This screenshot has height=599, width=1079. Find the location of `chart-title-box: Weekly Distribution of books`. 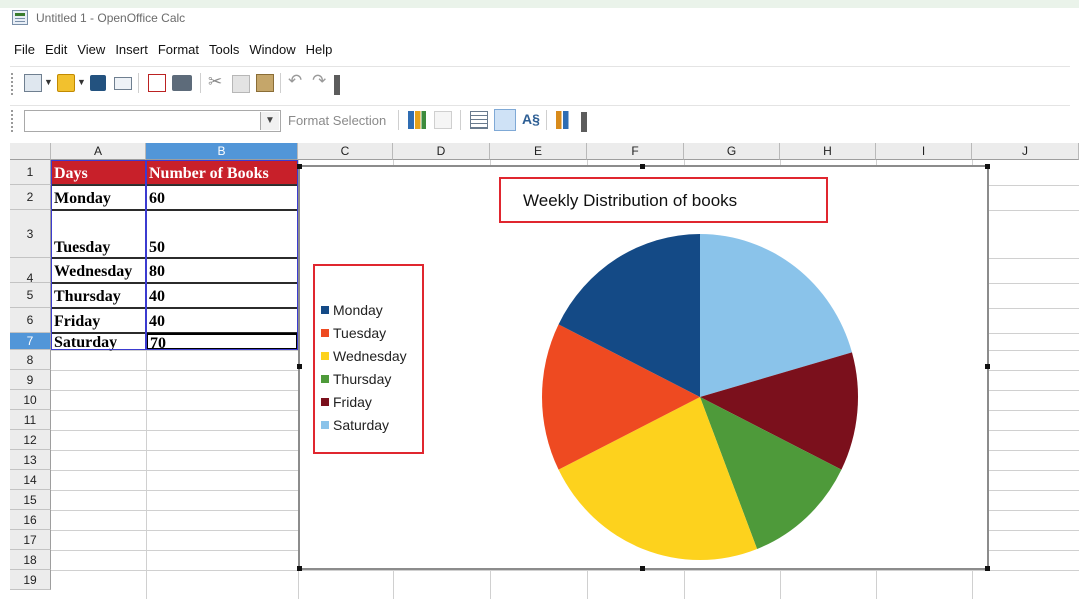

chart-title-box: Weekly Distribution of books is located at coordinates (663, 200).